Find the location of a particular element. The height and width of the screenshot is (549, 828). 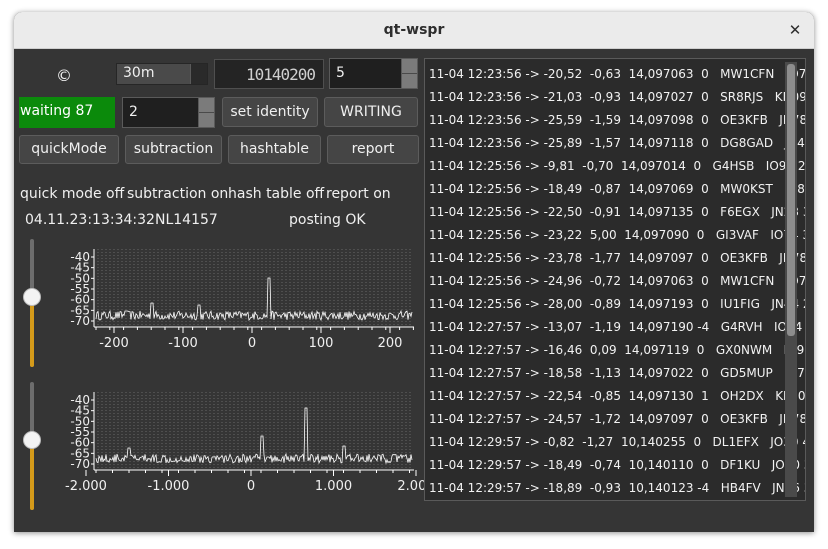

list-scrollbar-thumb is located at coordinates (791, 200).